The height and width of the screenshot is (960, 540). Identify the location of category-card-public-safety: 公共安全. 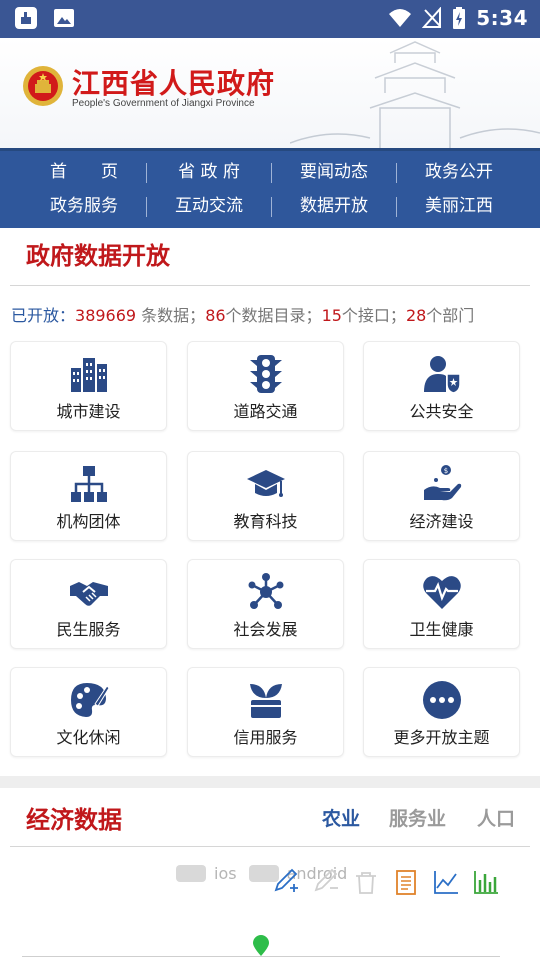
(441, 386).